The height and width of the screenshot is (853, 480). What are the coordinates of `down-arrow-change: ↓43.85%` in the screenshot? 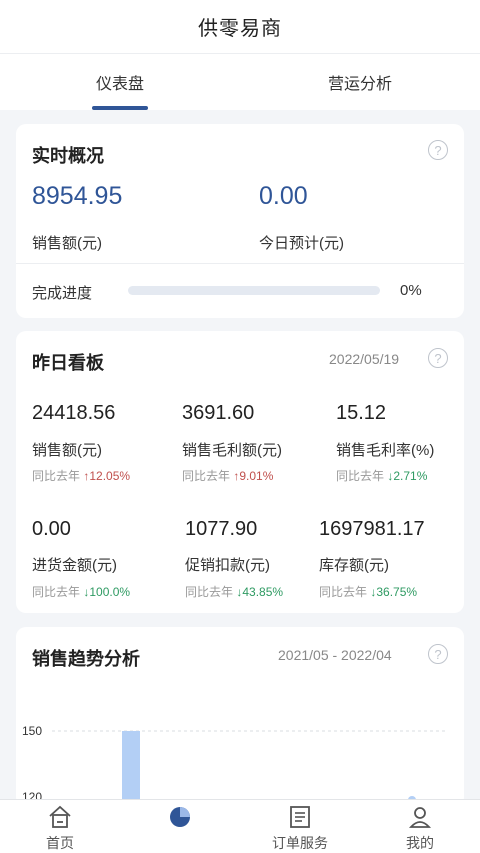 It's located at (260, 592).